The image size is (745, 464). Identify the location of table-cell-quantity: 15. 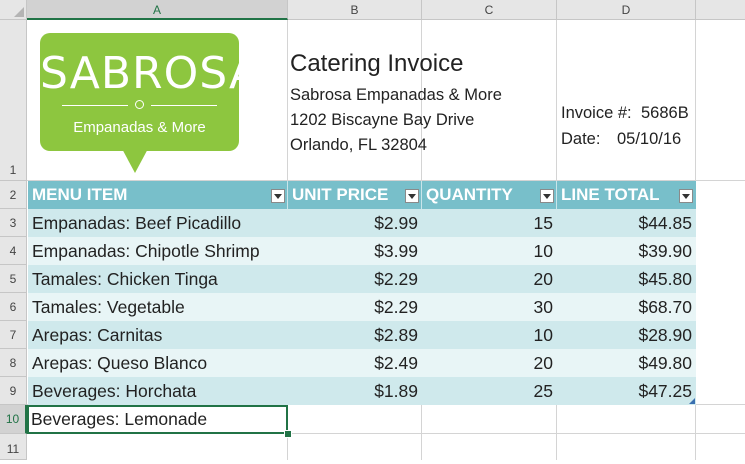
(489, 223).